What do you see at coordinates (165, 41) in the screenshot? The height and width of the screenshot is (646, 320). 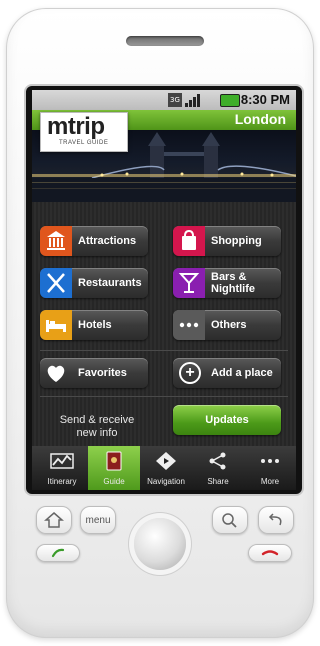 I see `speaker-grille` at bounding box center [165, 41].